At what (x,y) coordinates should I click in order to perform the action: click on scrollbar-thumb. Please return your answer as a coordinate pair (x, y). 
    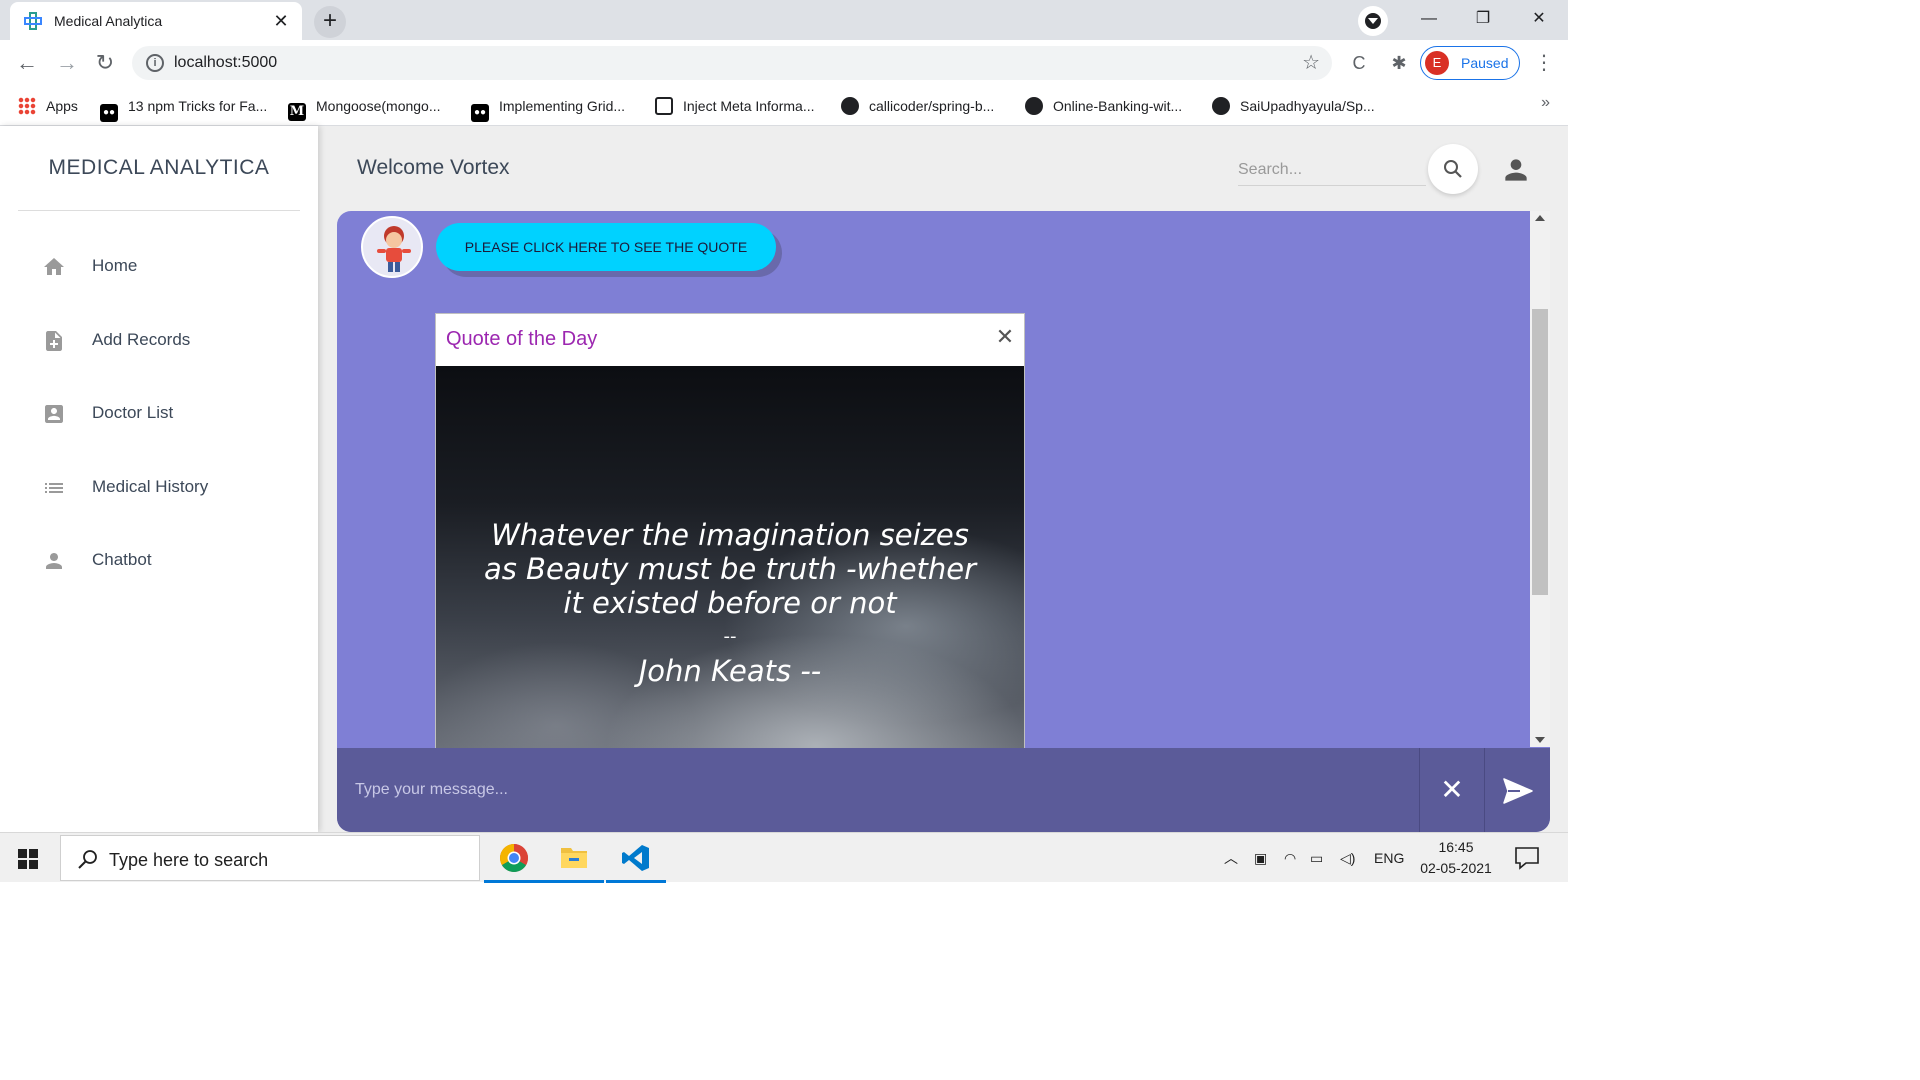
    Looking at the image, I should click on (1540, 452).